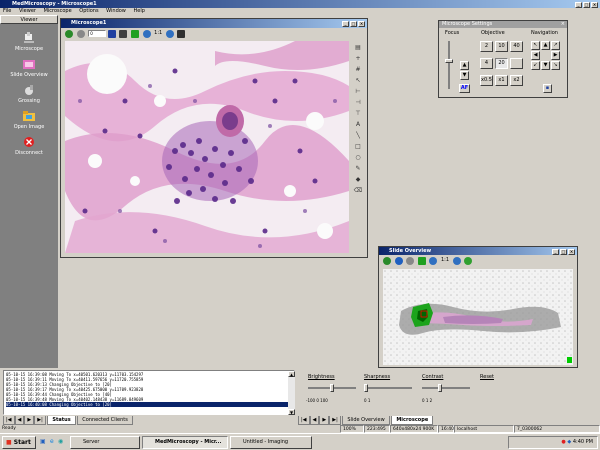 This screenshot has width=600, height=450. I want to click on microscope-close-icon: ×, so click(361, 24).